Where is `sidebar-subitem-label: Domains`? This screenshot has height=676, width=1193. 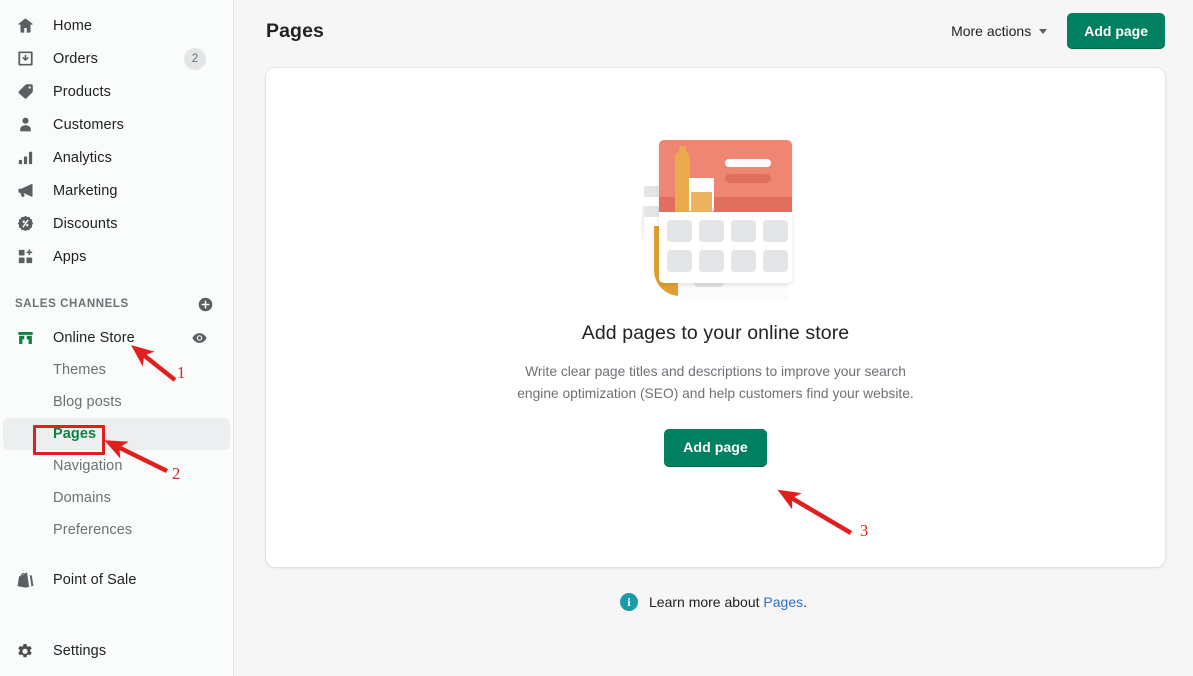
sidebar-subitem-label: Domains is located at coordinates (82, 498).